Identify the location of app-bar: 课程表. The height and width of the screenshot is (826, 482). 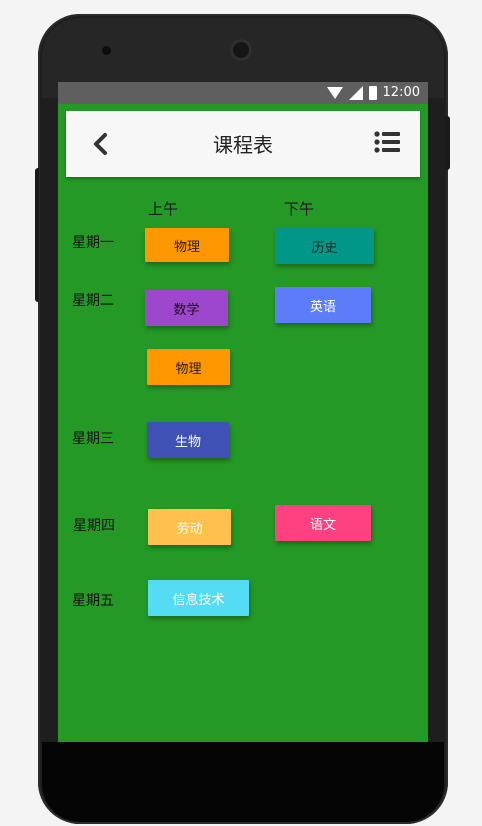
(243, 144).